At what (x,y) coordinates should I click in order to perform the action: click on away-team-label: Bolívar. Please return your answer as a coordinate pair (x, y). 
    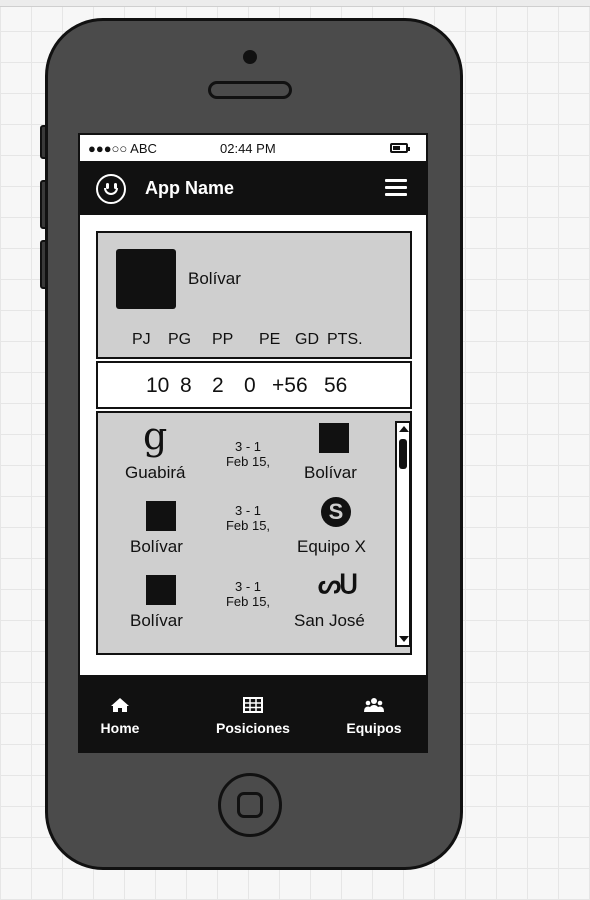
    Looking at the image, I should click on (330, 472).